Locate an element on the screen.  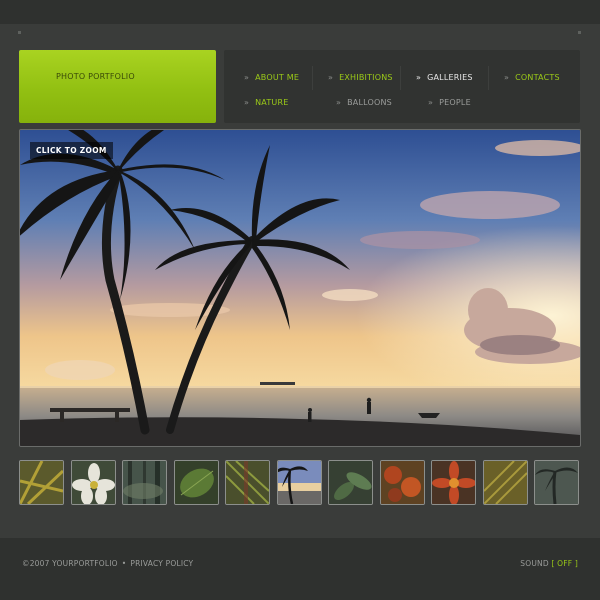
white-flower-thumbnail-icon is located at coordinates (93, 482).